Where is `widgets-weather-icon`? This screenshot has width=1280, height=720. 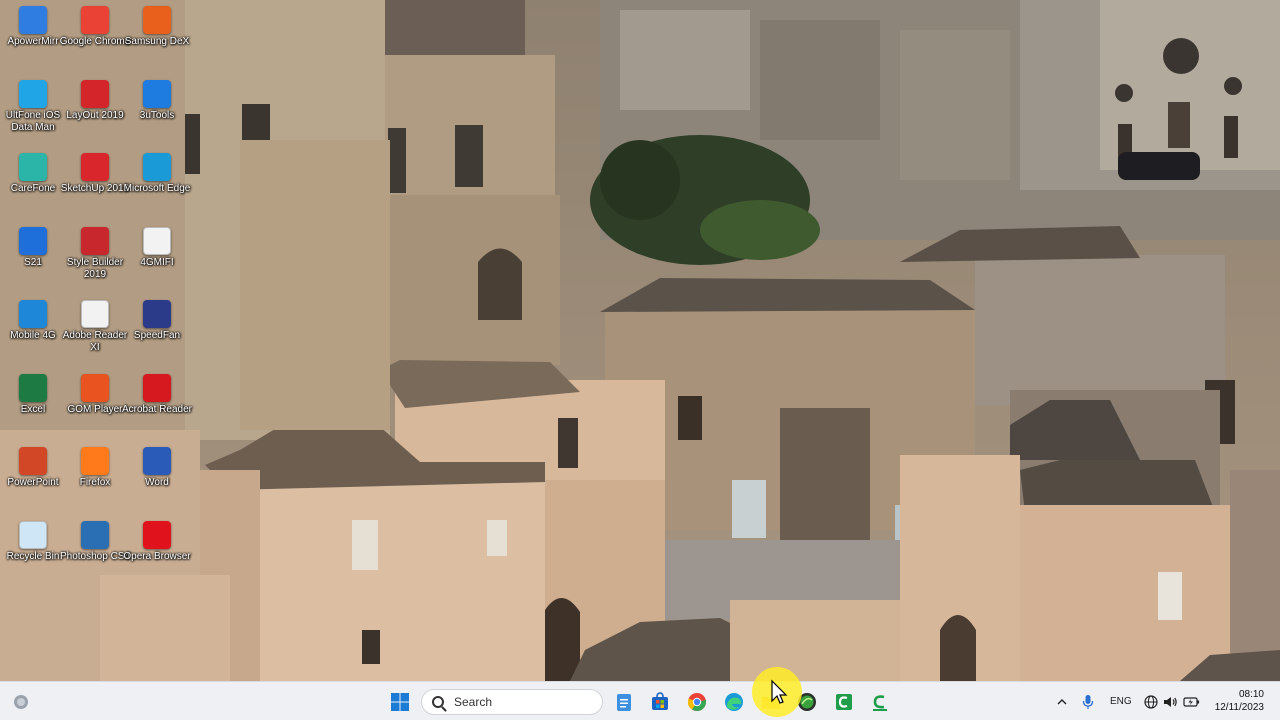 widgets-weather-icon is located at coordinates (21, 702).